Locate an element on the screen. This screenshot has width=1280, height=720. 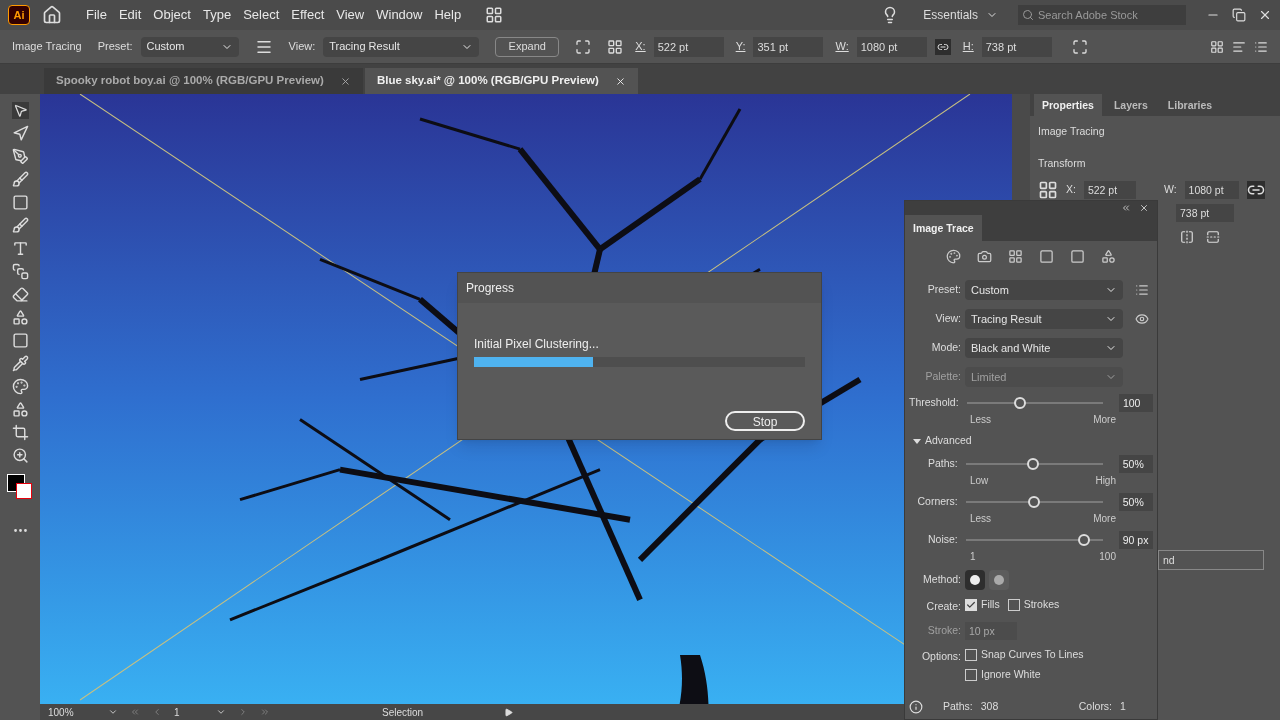
method-button is located at coordinates (975, 580).